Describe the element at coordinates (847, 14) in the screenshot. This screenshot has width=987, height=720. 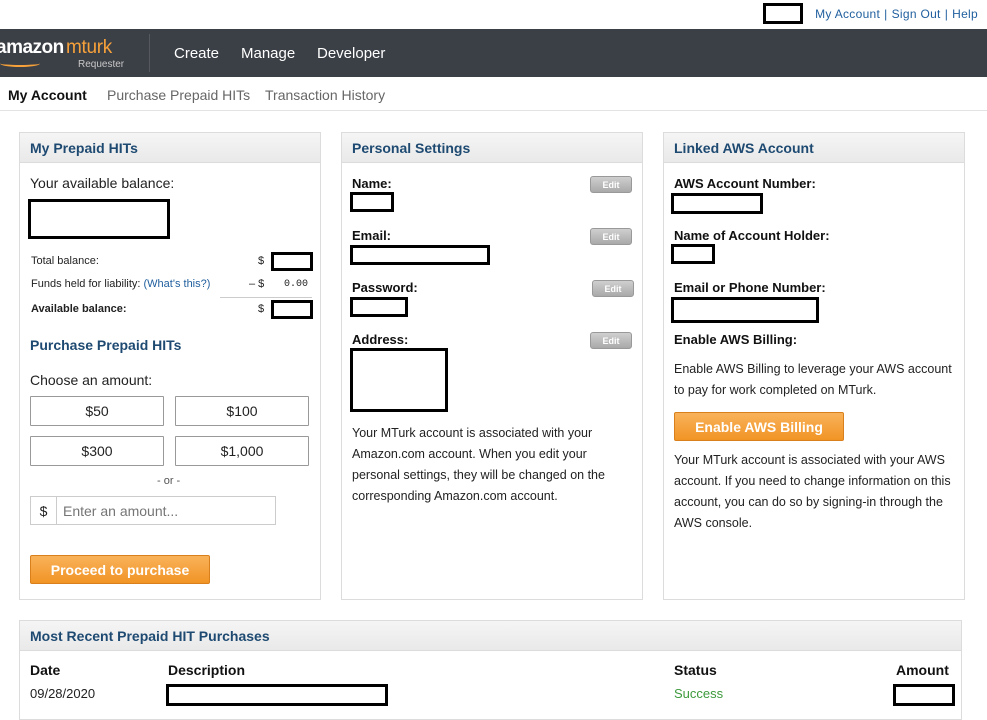
I see `my-account-link: My Account` at that location.